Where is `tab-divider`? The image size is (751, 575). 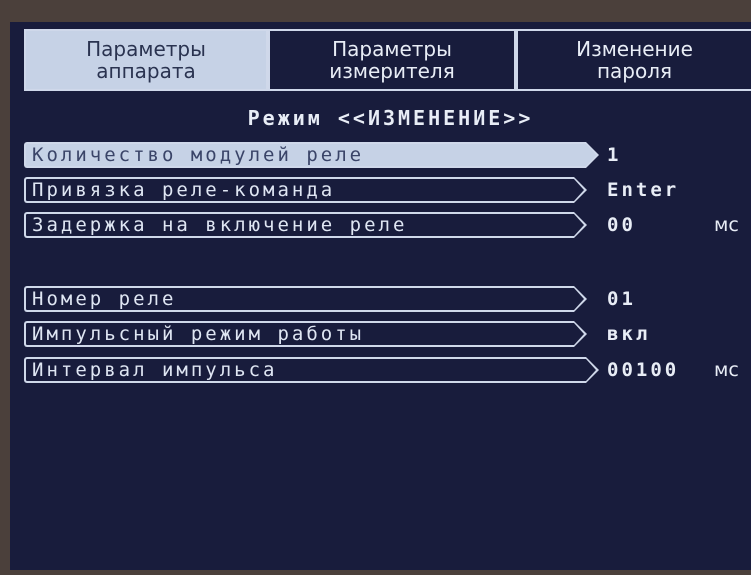
tab-divider is located at coordinates (387, 90).